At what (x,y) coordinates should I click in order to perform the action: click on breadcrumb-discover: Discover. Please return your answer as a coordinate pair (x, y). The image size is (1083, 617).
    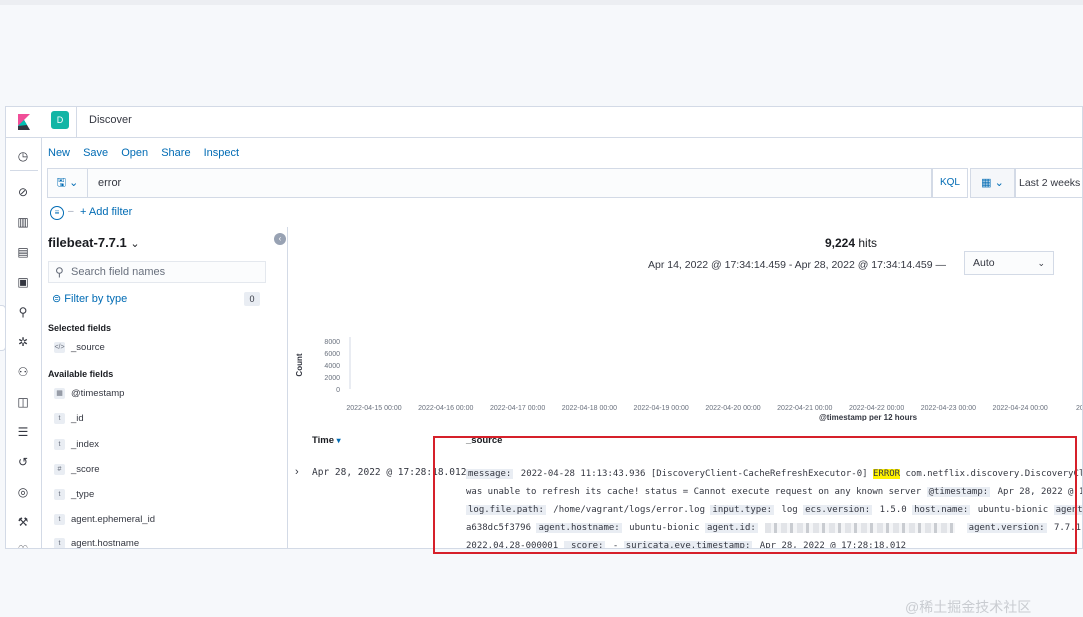
    Looking at the image, I should click on (110, 120).